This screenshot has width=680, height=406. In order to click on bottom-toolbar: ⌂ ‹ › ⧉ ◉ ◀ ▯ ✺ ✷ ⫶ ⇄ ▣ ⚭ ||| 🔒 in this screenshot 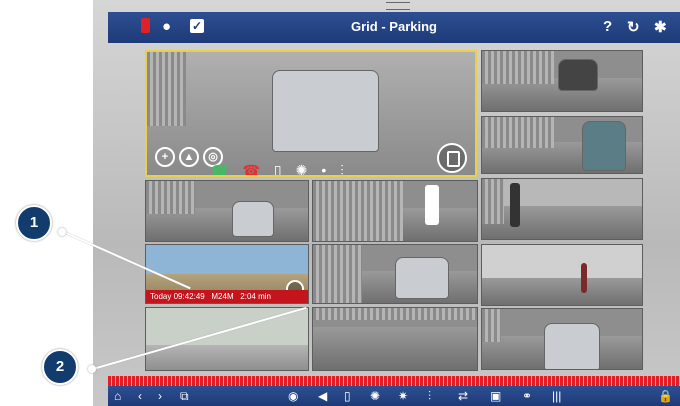, I will do `click(394, 396)`.